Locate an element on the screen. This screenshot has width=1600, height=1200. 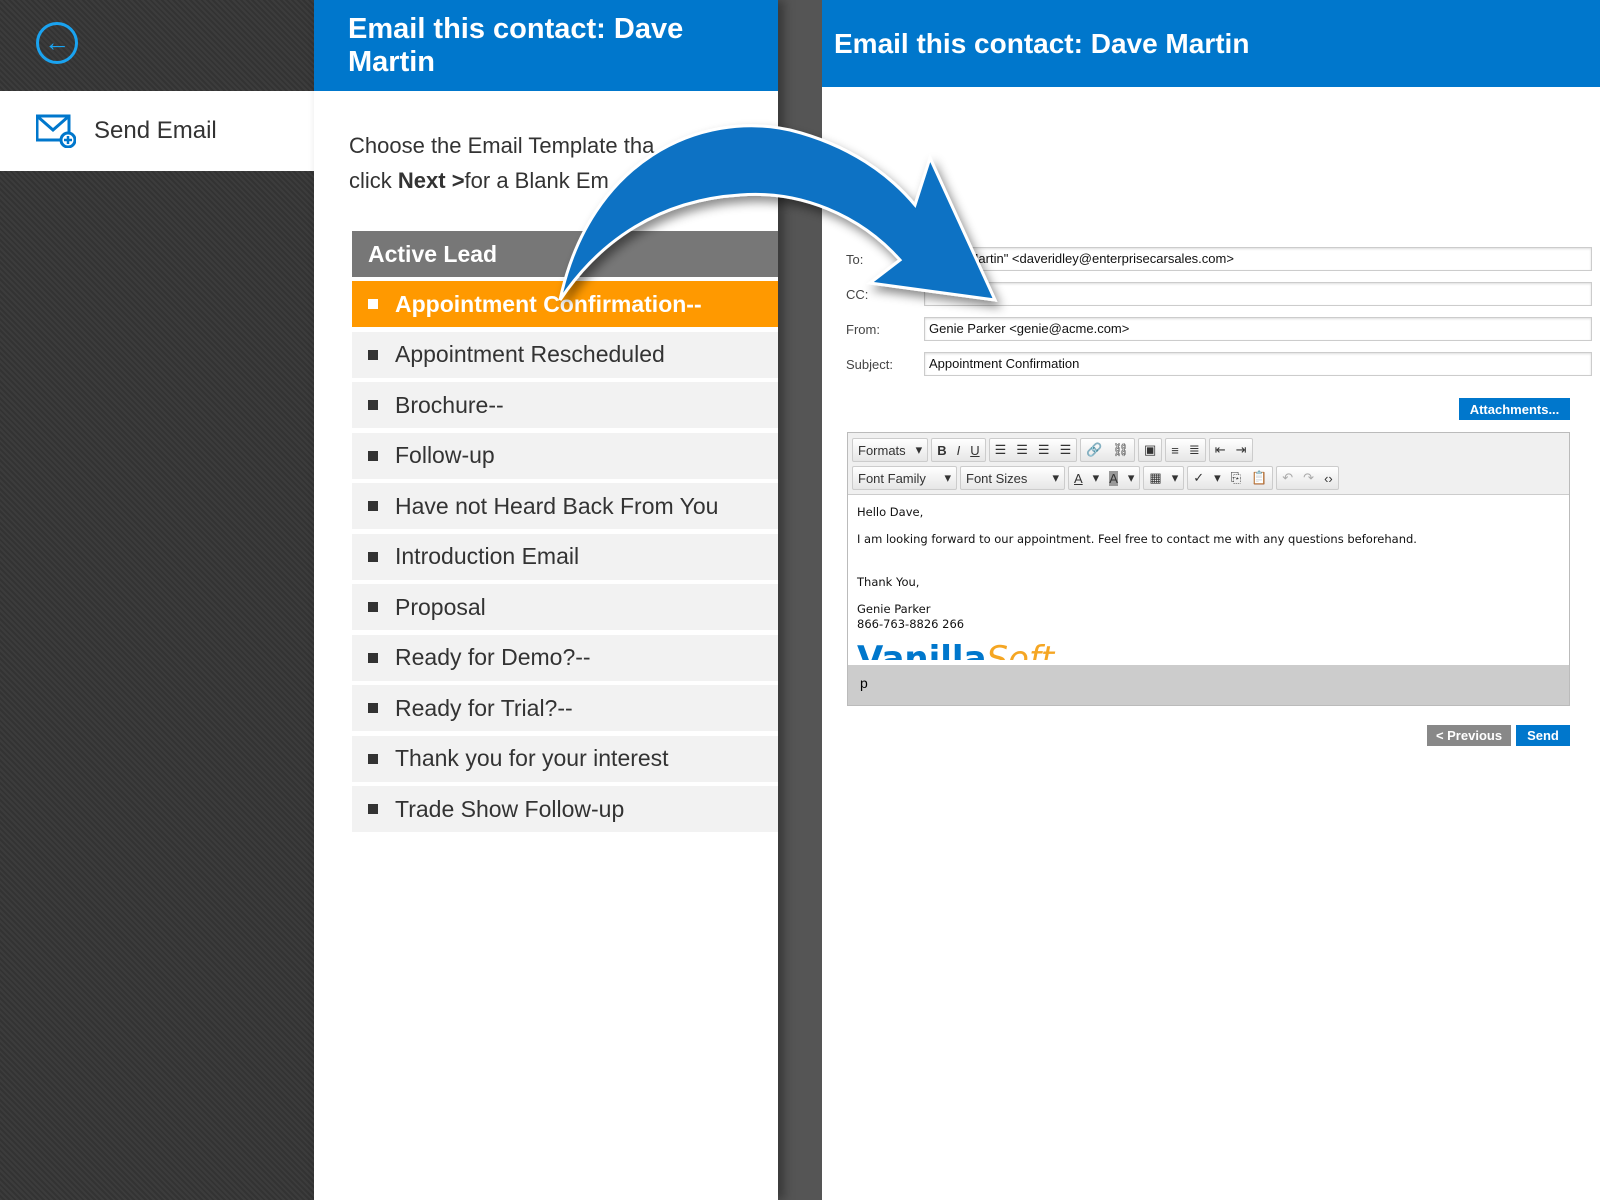
template-label: Have not Heard Back From You is located at coordinates (557, 505).